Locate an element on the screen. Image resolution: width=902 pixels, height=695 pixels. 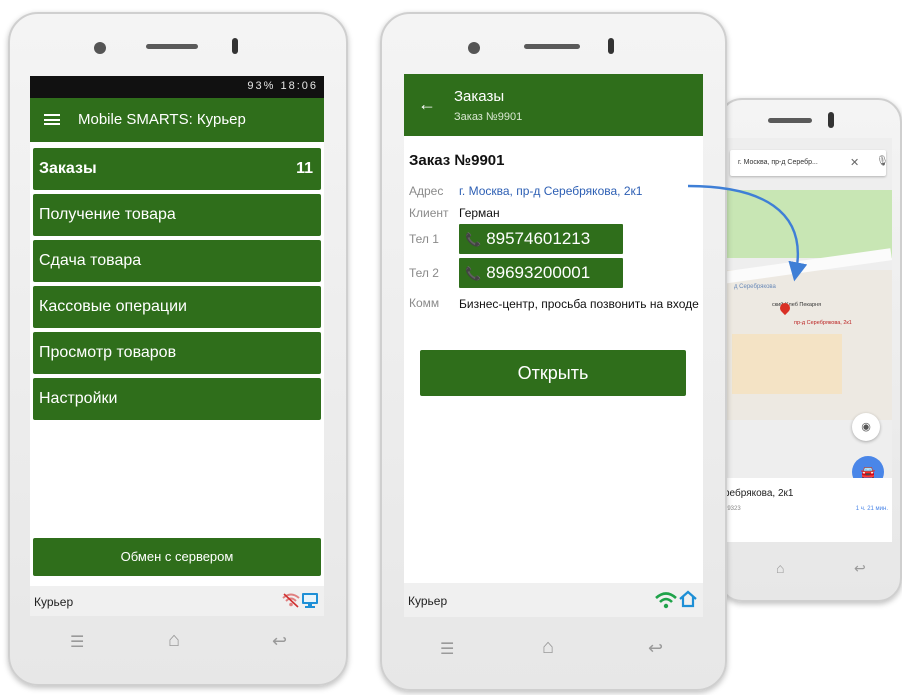
open-button: Открыть is located at coordinates (553, 373).